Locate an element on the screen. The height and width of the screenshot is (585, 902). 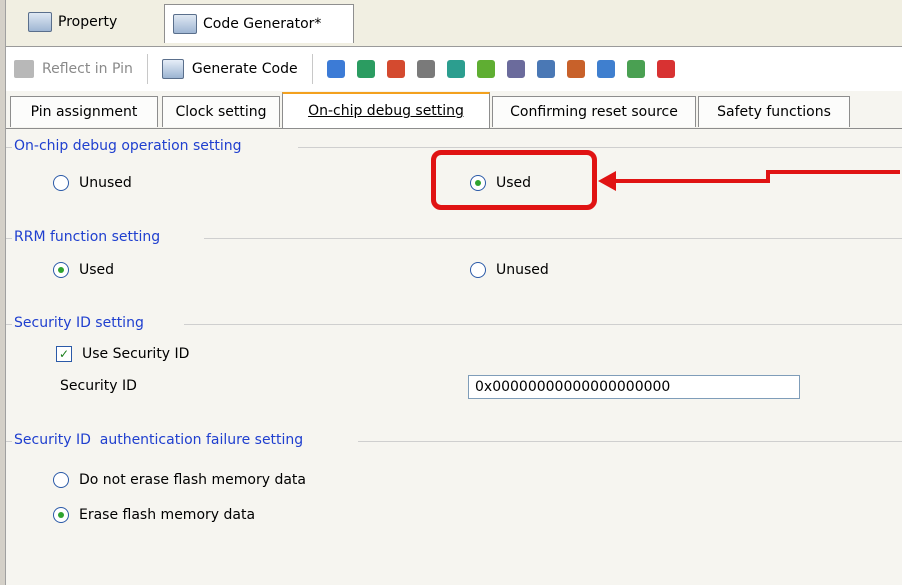
port-icon is located at coordinates (365, 69).